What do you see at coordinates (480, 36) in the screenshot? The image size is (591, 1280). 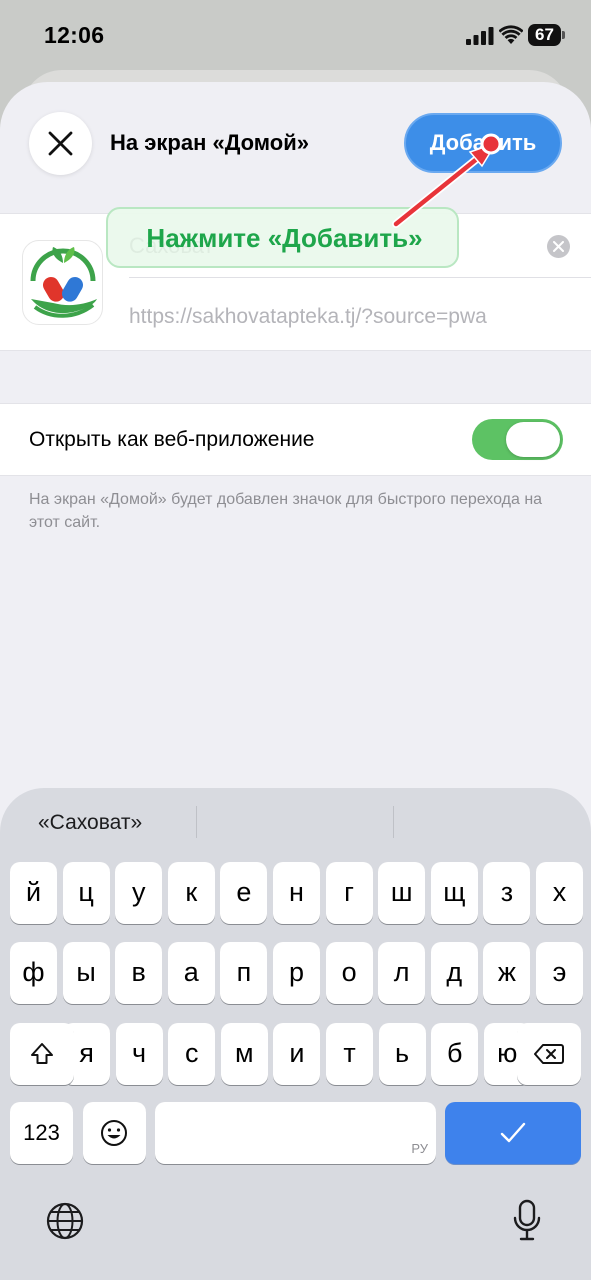 I see `cellular-signal-icon` at bounding box center [480, 36].